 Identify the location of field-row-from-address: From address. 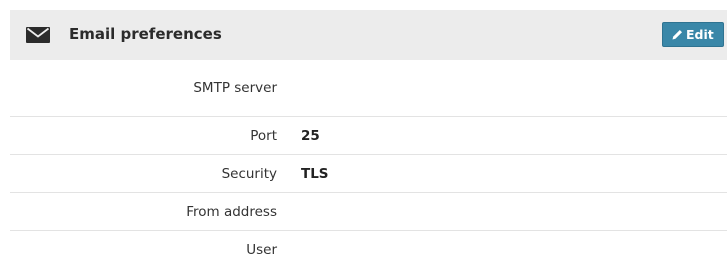
(368, 212).